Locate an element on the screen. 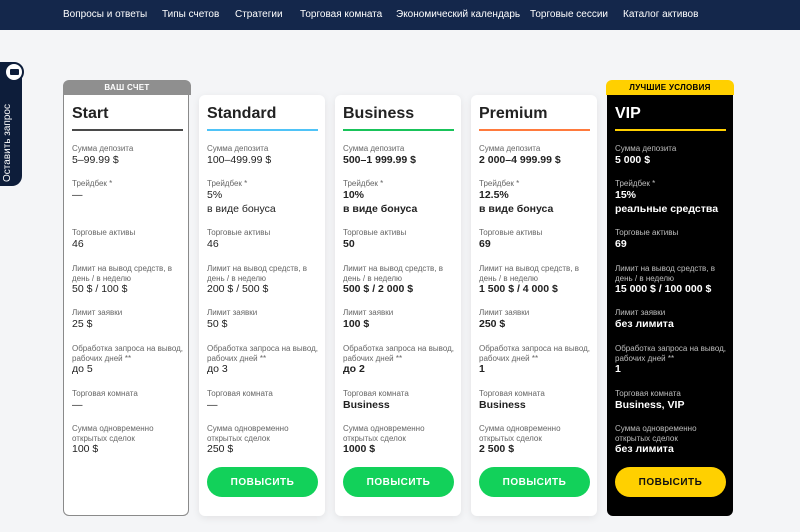 Image resolution: width=800 pixels, height=532 pixels. tradeback-value: — is located at coordinates (77, 195).